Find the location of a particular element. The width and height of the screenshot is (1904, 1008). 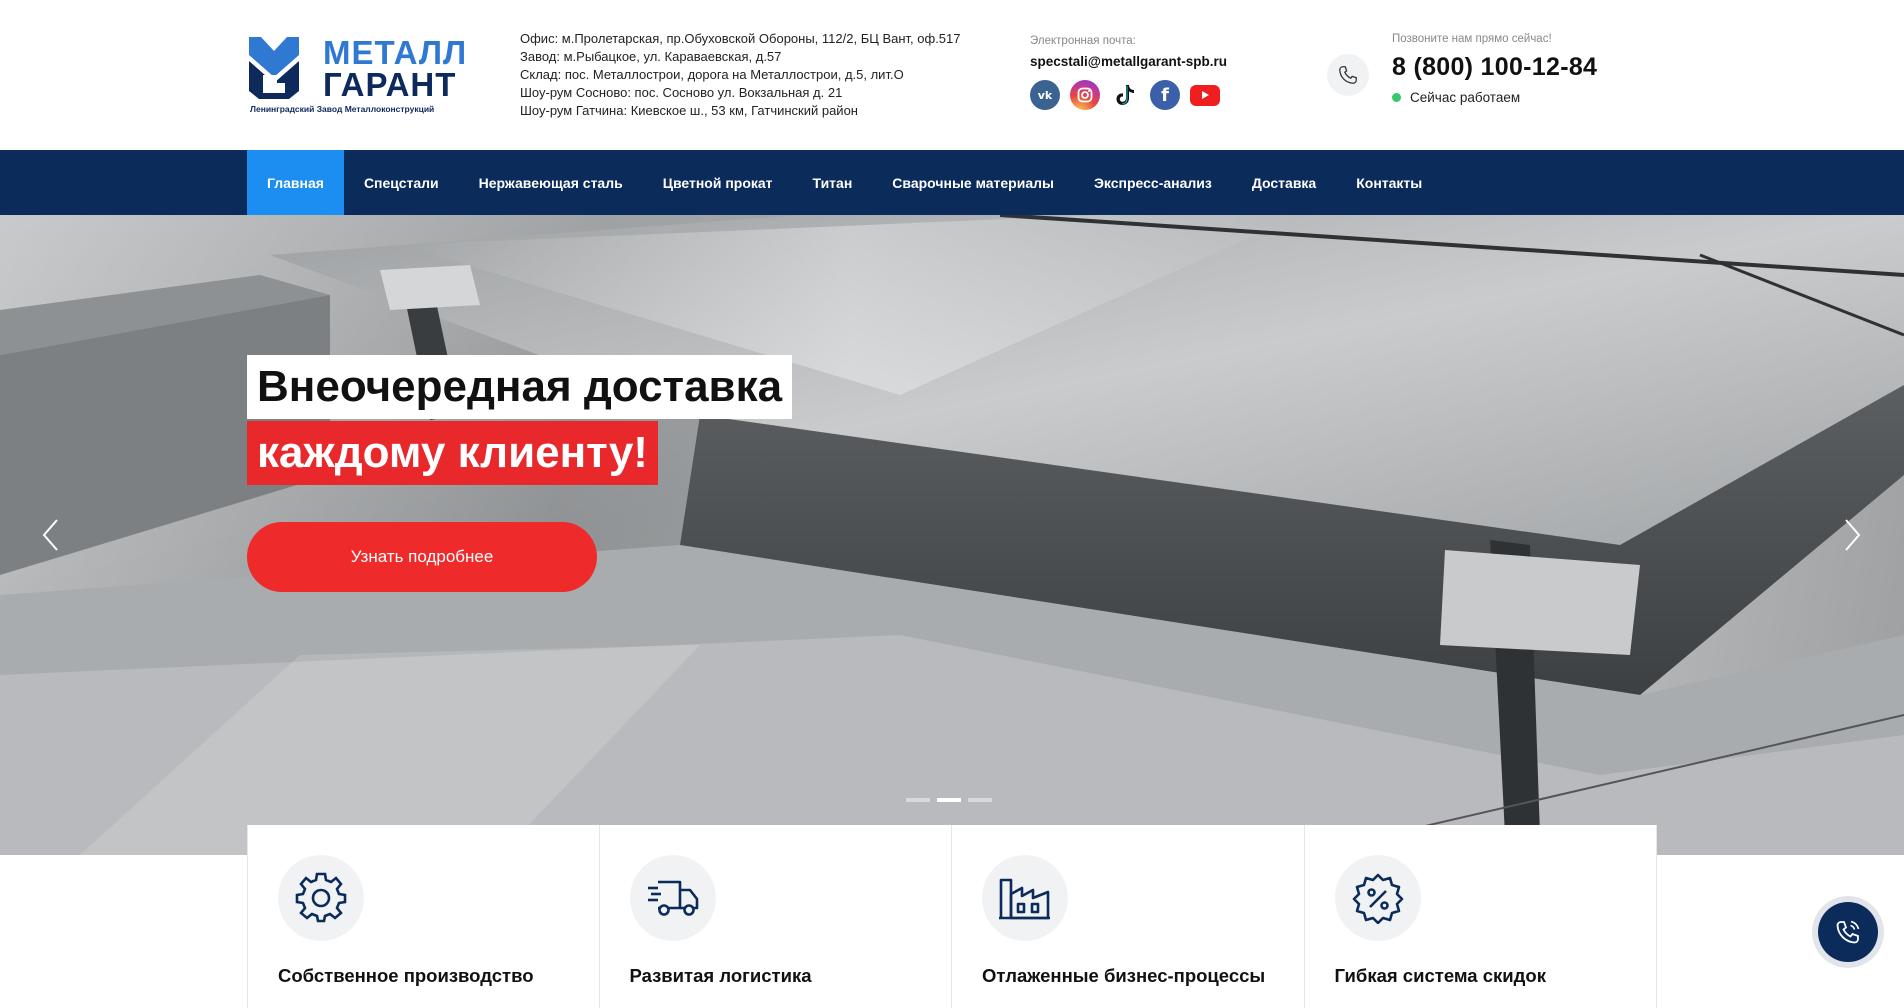

nav-item-titanium: Титан is located at coordinates (833, 182).